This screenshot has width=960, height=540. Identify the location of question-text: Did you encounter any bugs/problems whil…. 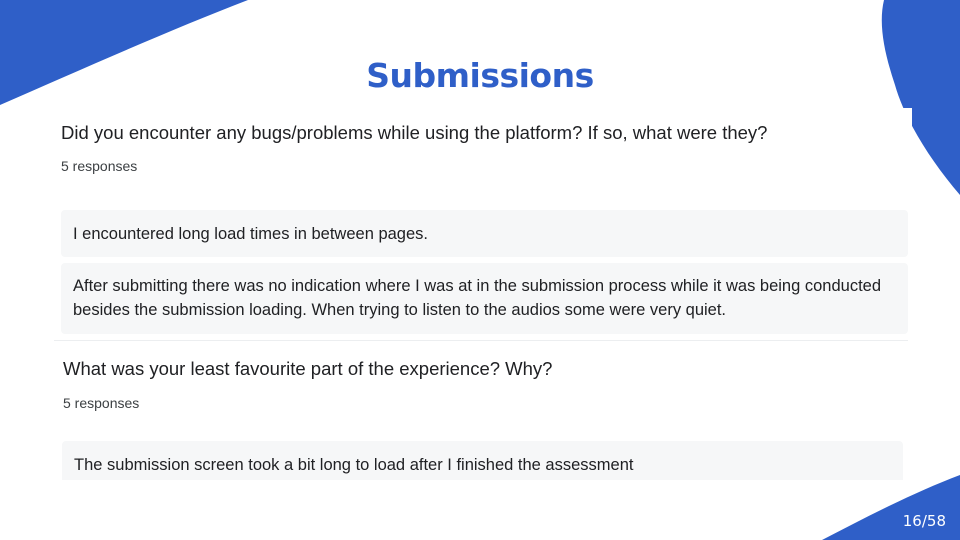
(414, 132).